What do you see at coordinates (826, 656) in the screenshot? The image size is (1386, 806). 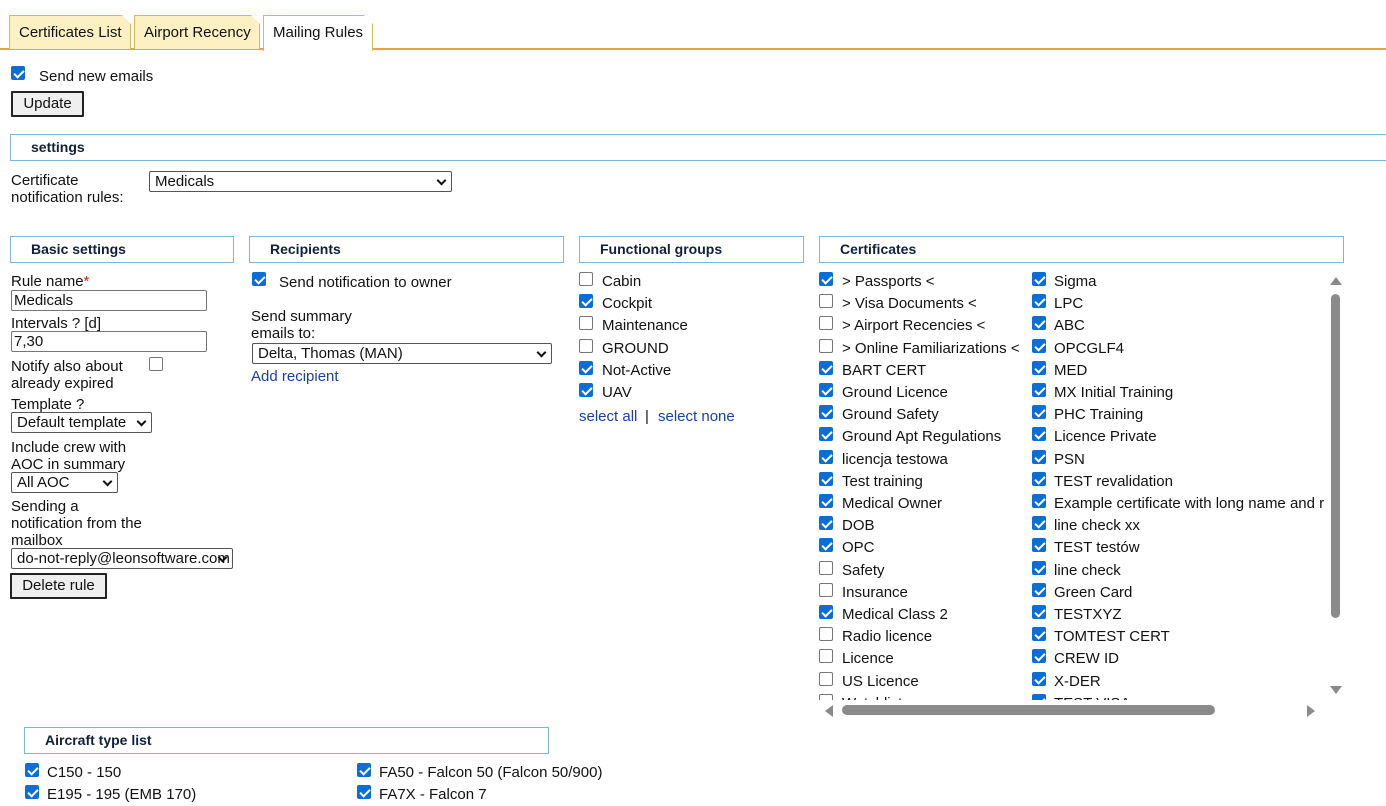 I see `cert-checkbox-licence` at bounding box center [826, 656].